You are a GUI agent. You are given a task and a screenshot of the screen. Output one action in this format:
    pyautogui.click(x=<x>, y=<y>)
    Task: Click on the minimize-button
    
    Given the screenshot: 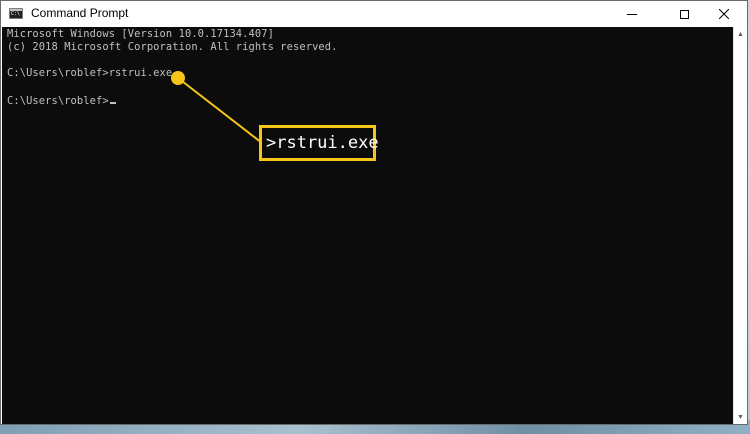 What is the action you would take?
    pyautogui.click(x=632, y=14)
    